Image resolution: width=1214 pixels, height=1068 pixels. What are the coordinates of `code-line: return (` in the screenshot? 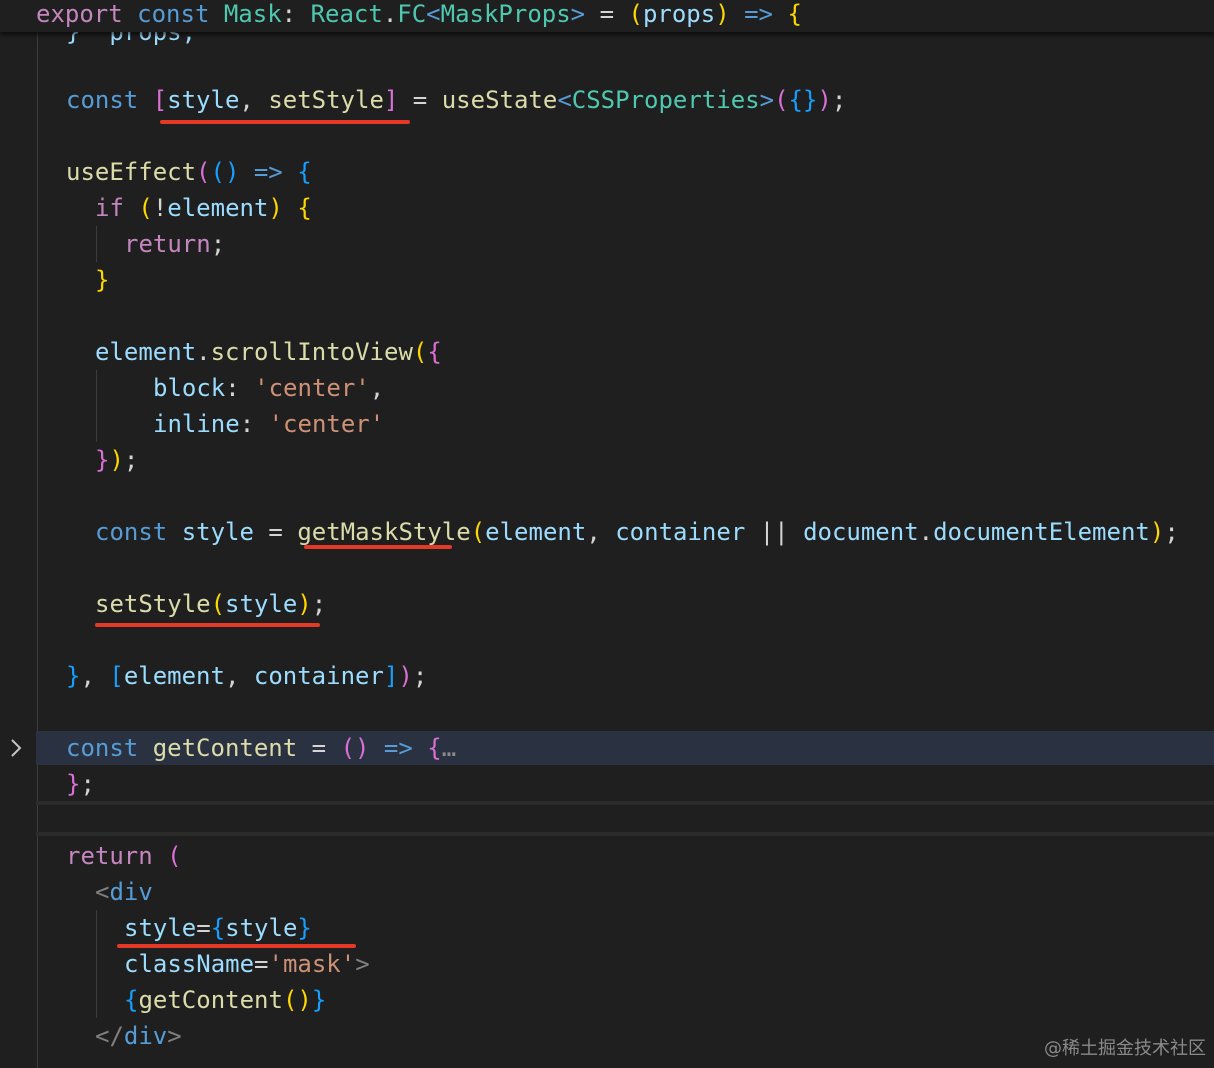 It's located at (124, 856).